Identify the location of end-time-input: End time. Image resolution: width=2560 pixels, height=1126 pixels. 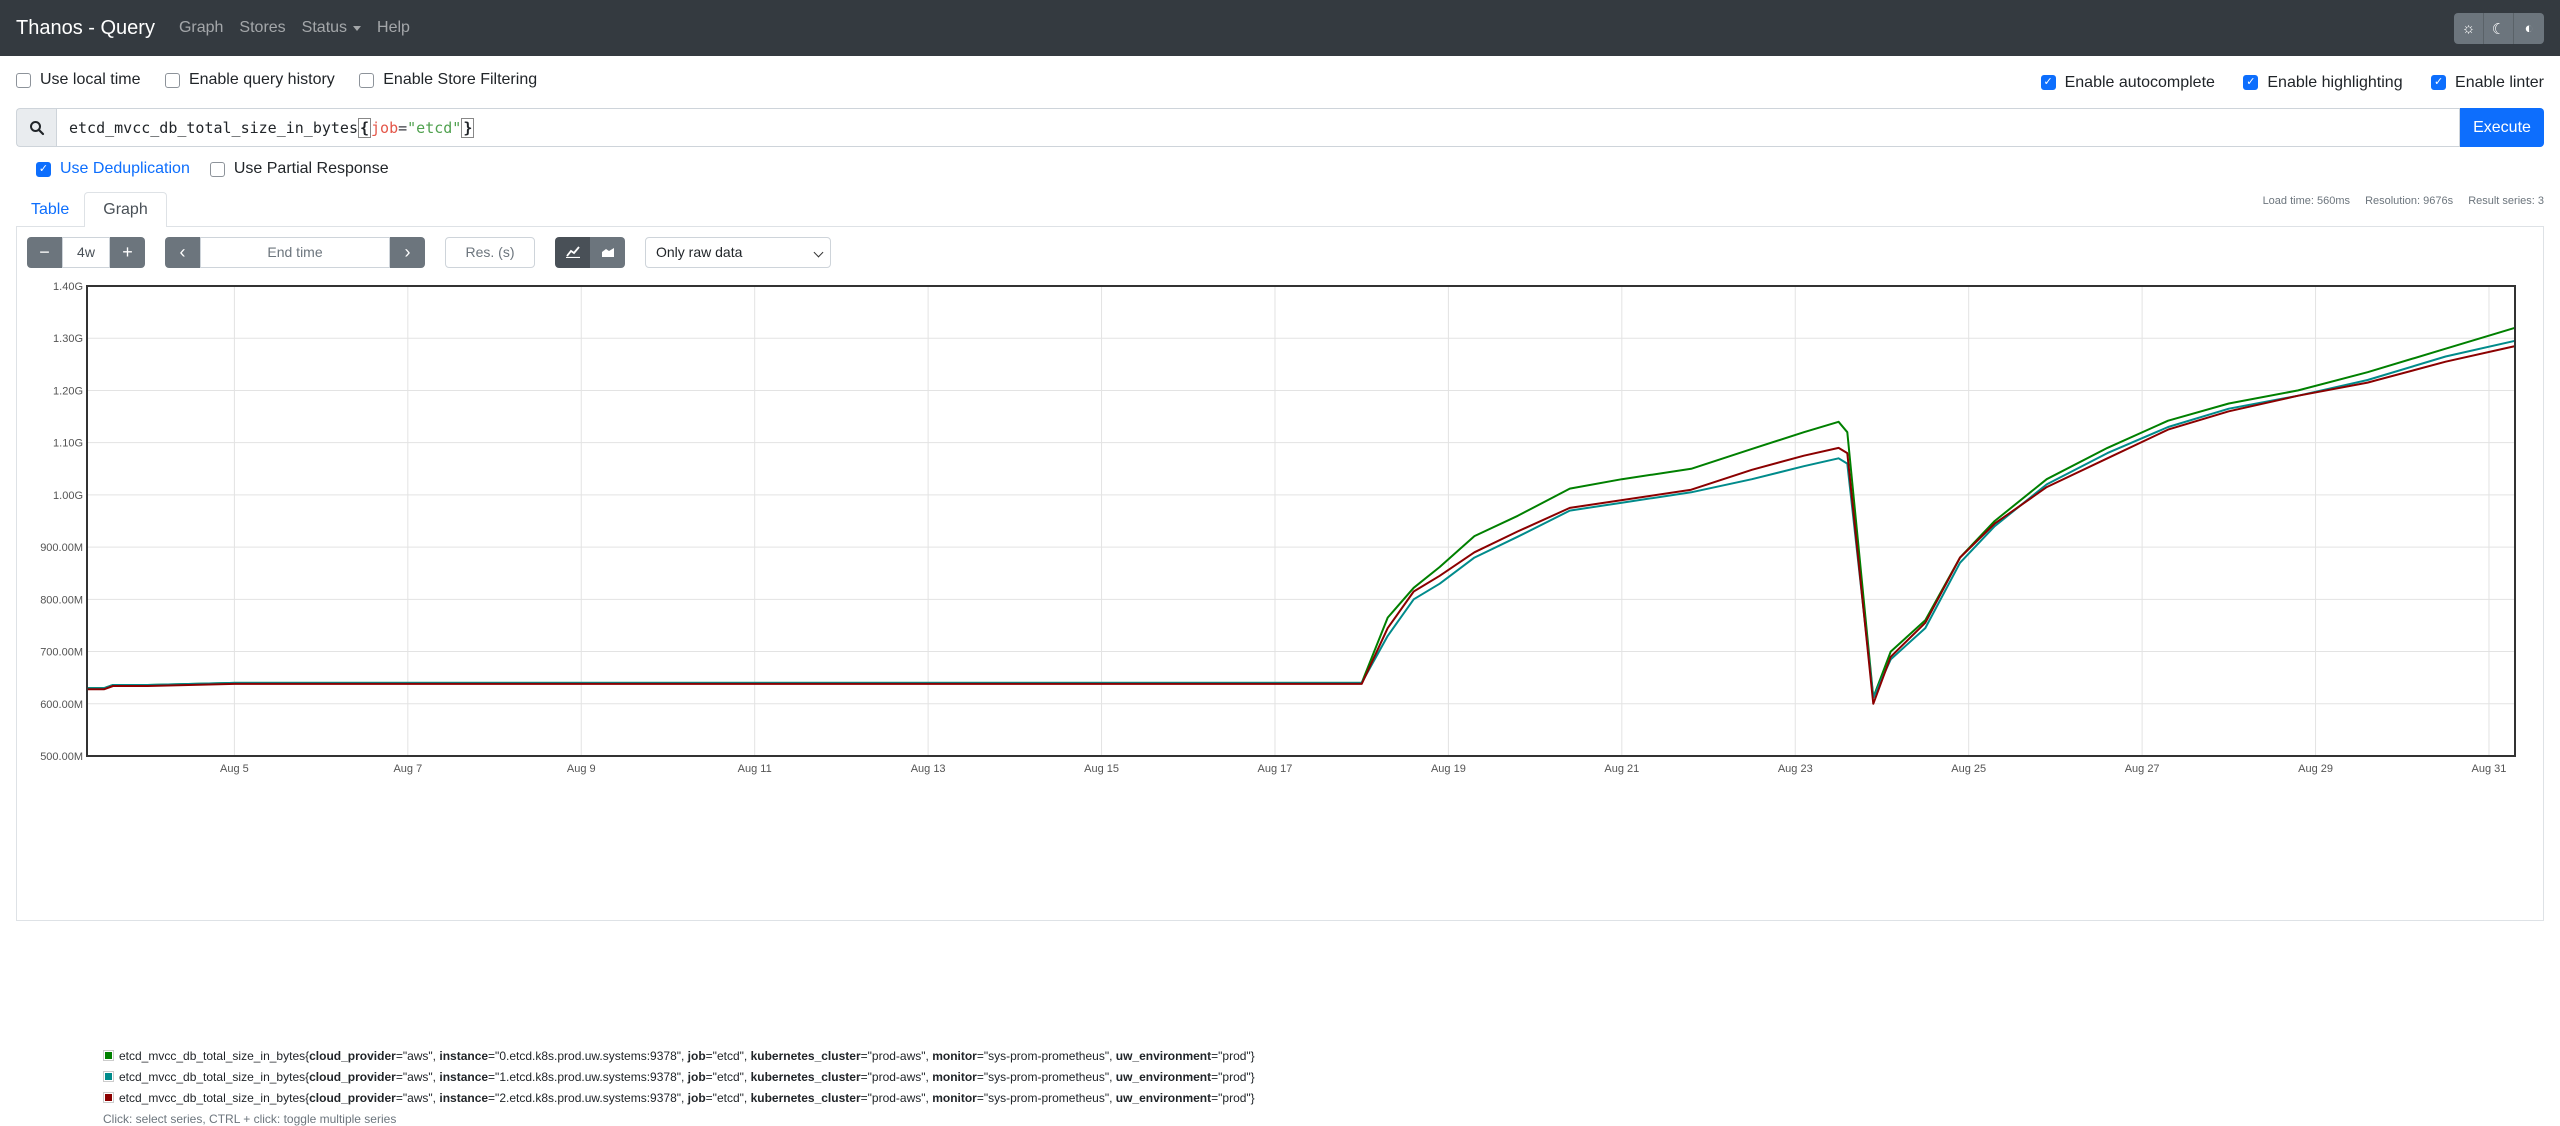
(295, 252).